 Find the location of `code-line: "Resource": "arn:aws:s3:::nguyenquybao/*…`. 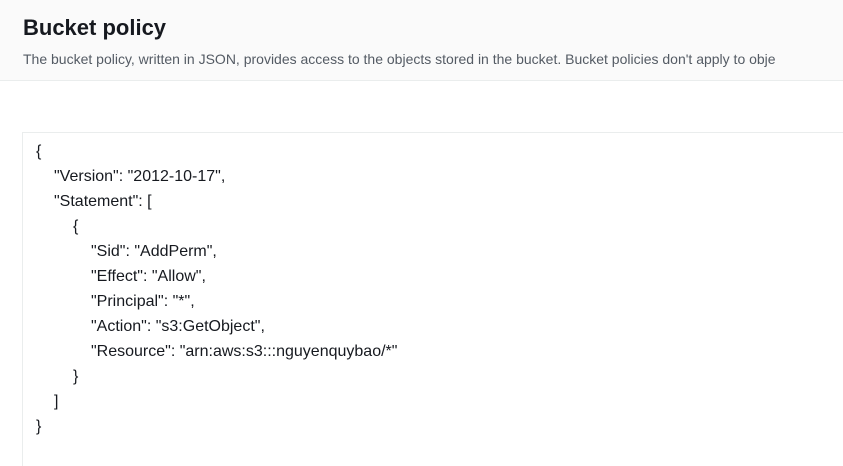

code-line: "Resource": "arn:aws:s3:::nguyenquybao/*… is located at coordinates (244, 351).